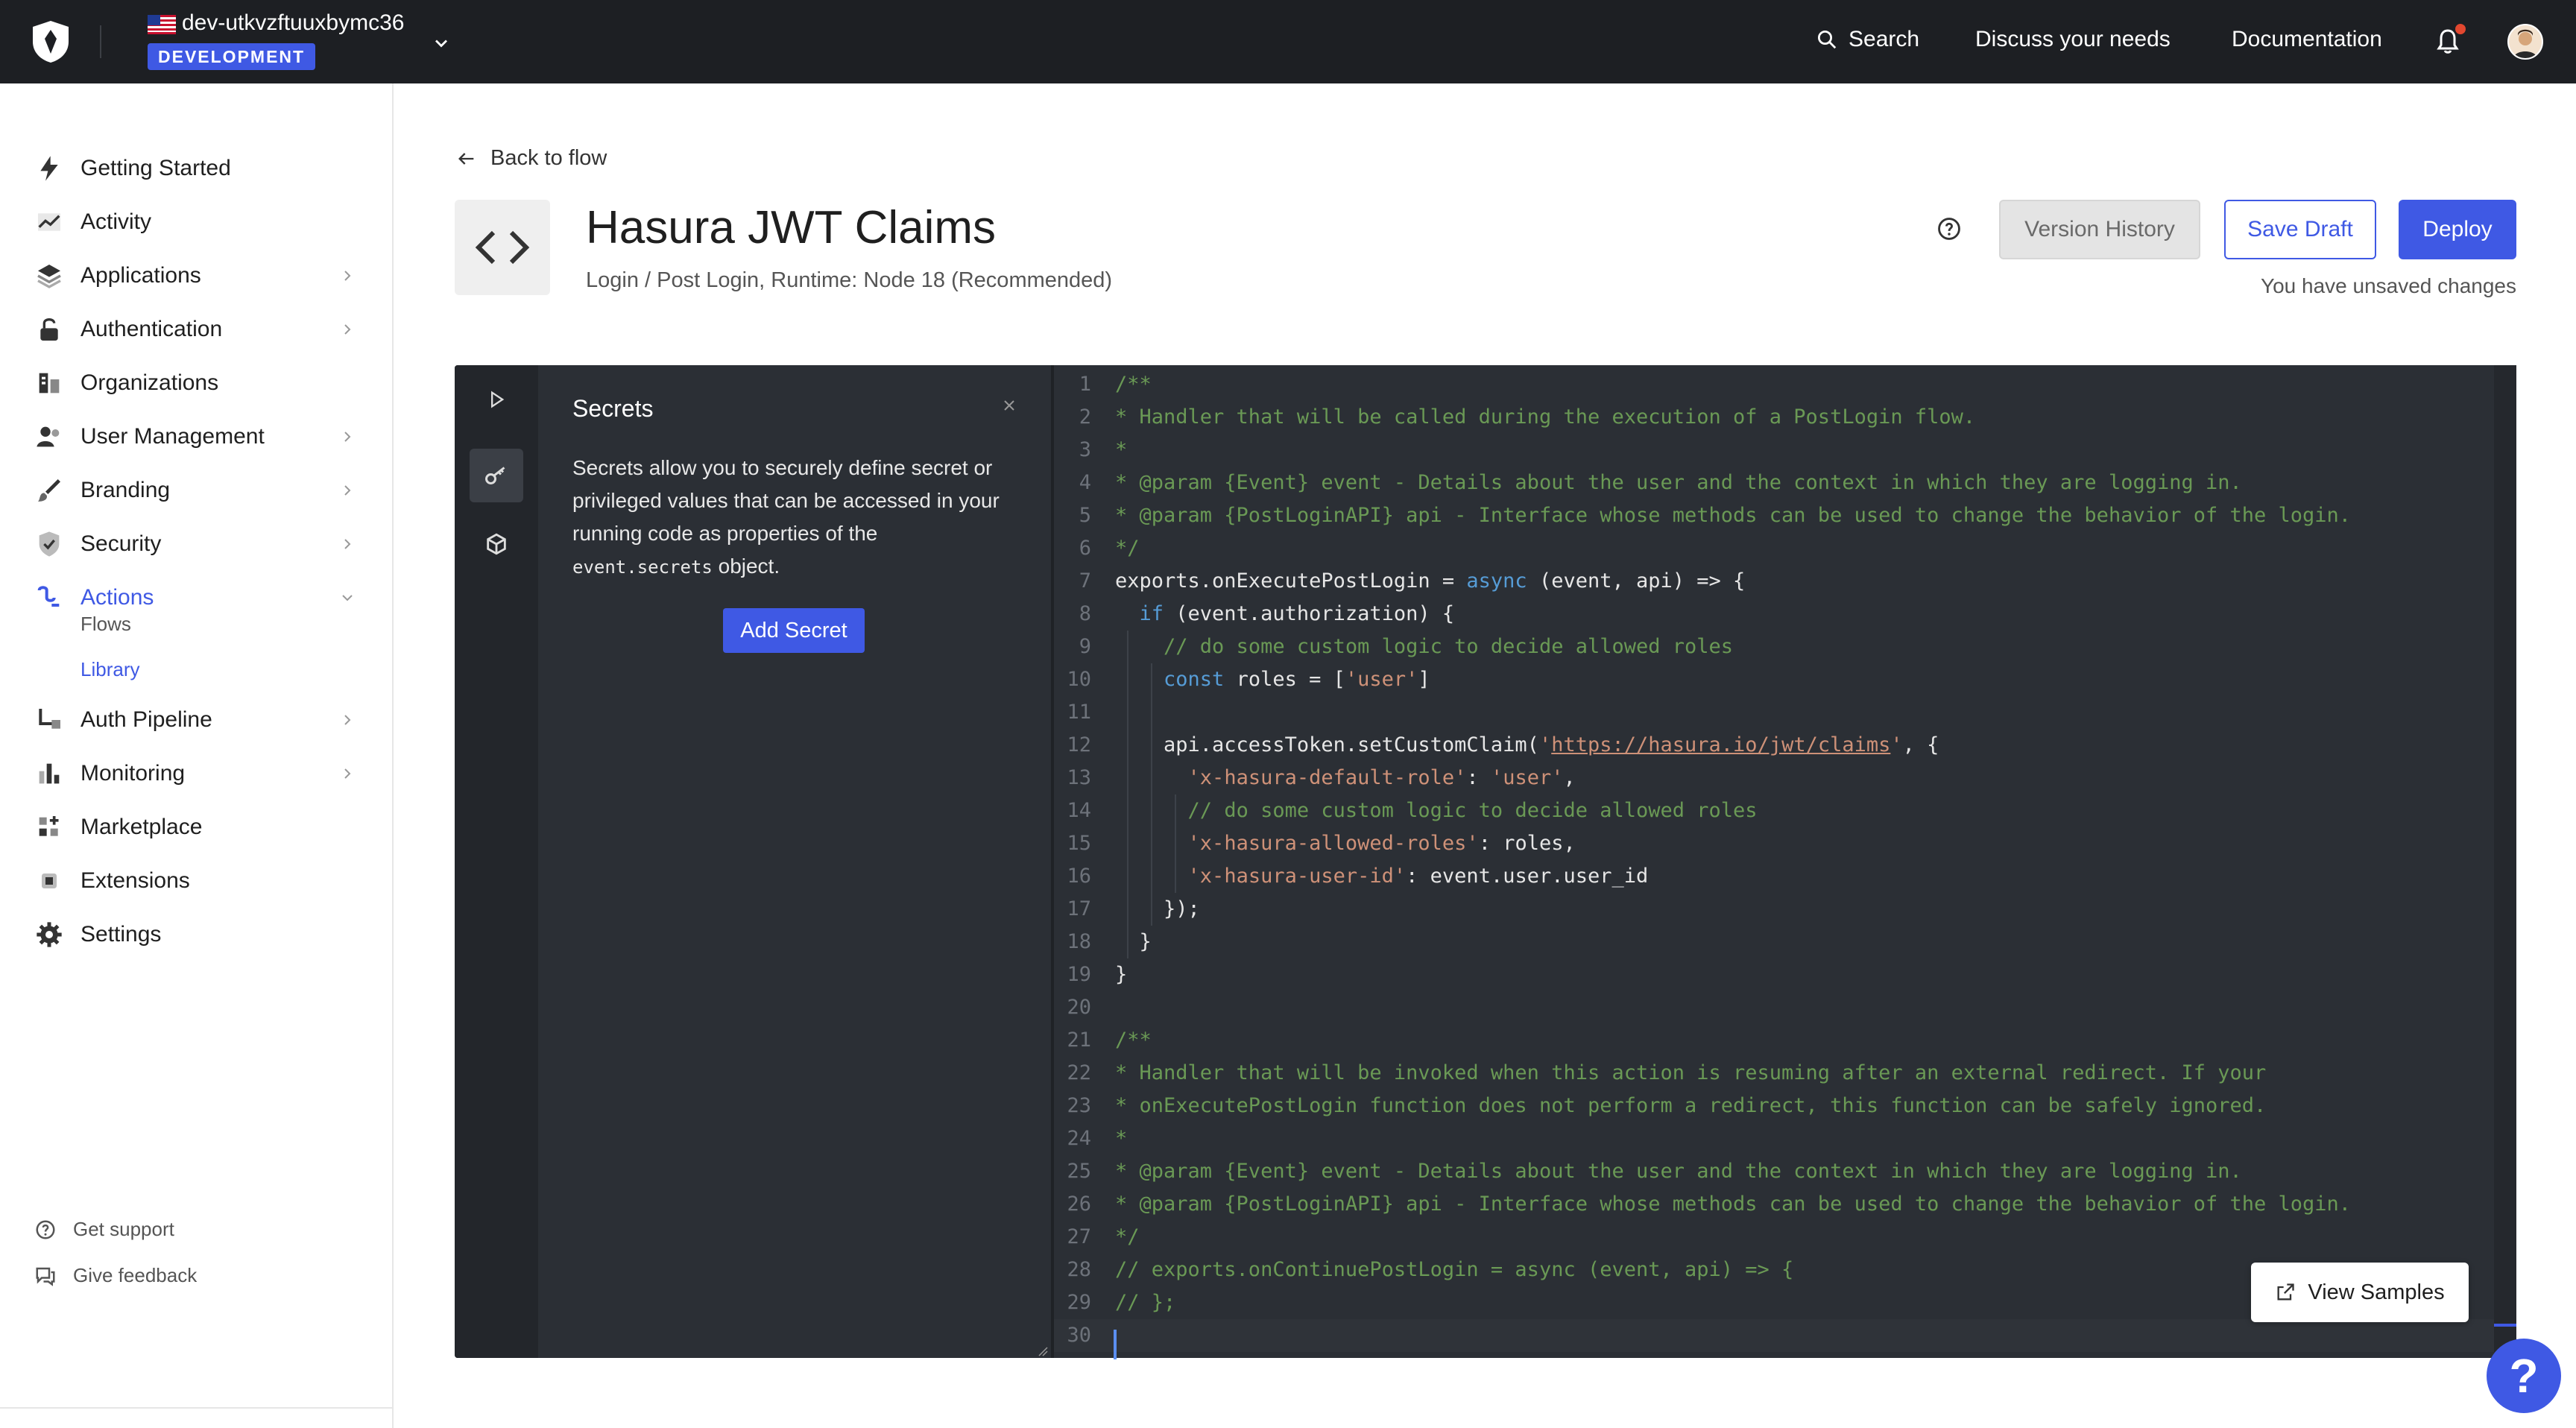 The image size is (2576, 1428). I want to click on resize-grip-icon, so click(1043, 1351).